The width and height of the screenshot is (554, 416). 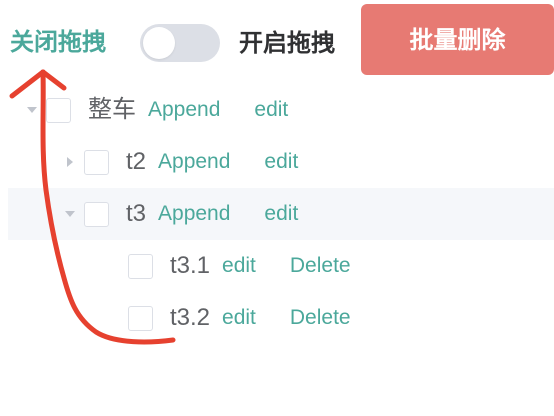 What do you see at coordinates (70, 162) in the screenshot?
I see `caret-right-icon` at bounding box center [70, 162].